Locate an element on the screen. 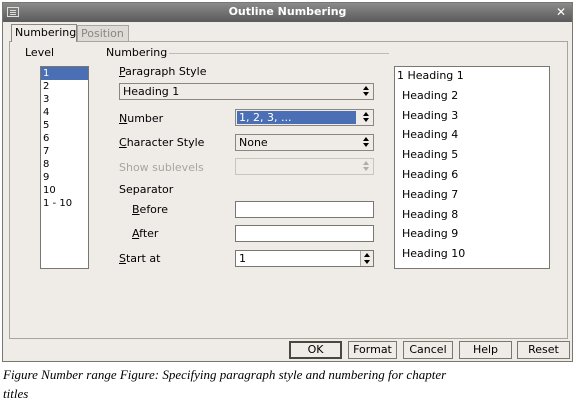 The height and width of the screenshot is (408, 577). show-sublevels-arrows-icon is located at coordinates (366, 166).